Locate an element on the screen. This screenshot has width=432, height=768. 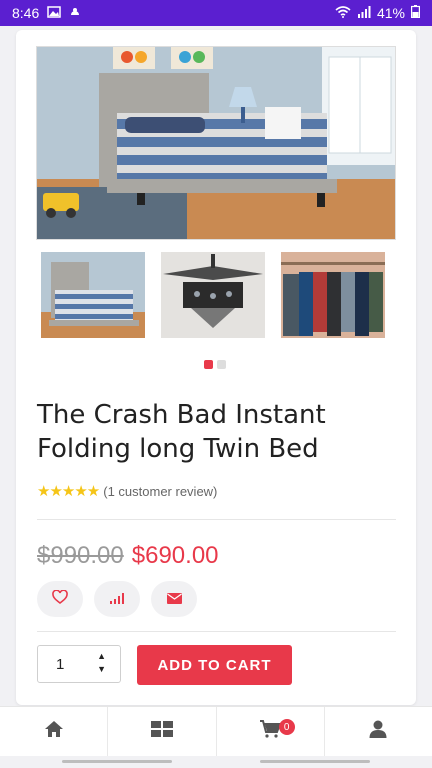
clock: 8:46 is located at coordinates (26, 13).